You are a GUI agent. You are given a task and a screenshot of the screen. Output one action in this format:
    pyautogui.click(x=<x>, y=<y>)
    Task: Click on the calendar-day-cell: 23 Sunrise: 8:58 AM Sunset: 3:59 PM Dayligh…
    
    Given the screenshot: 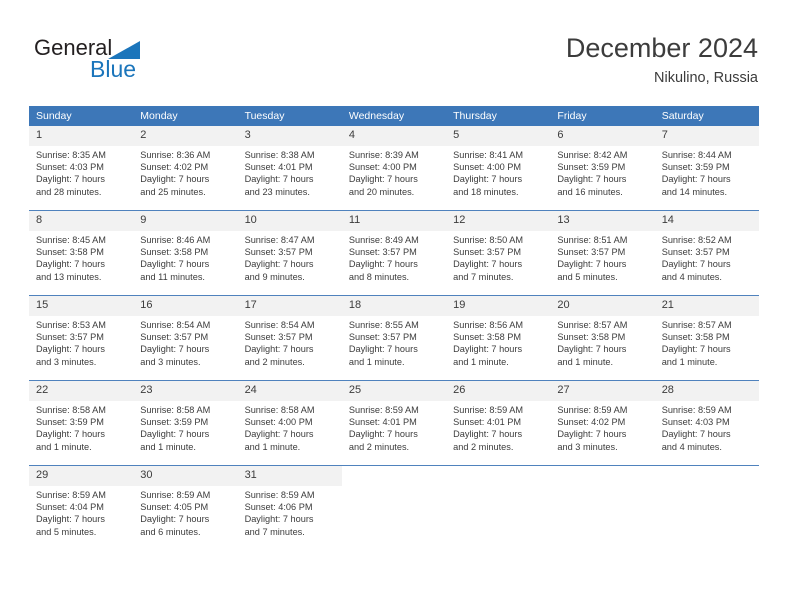 What is the action you would take?
    pyautogui.click(x=185, y=423)
    